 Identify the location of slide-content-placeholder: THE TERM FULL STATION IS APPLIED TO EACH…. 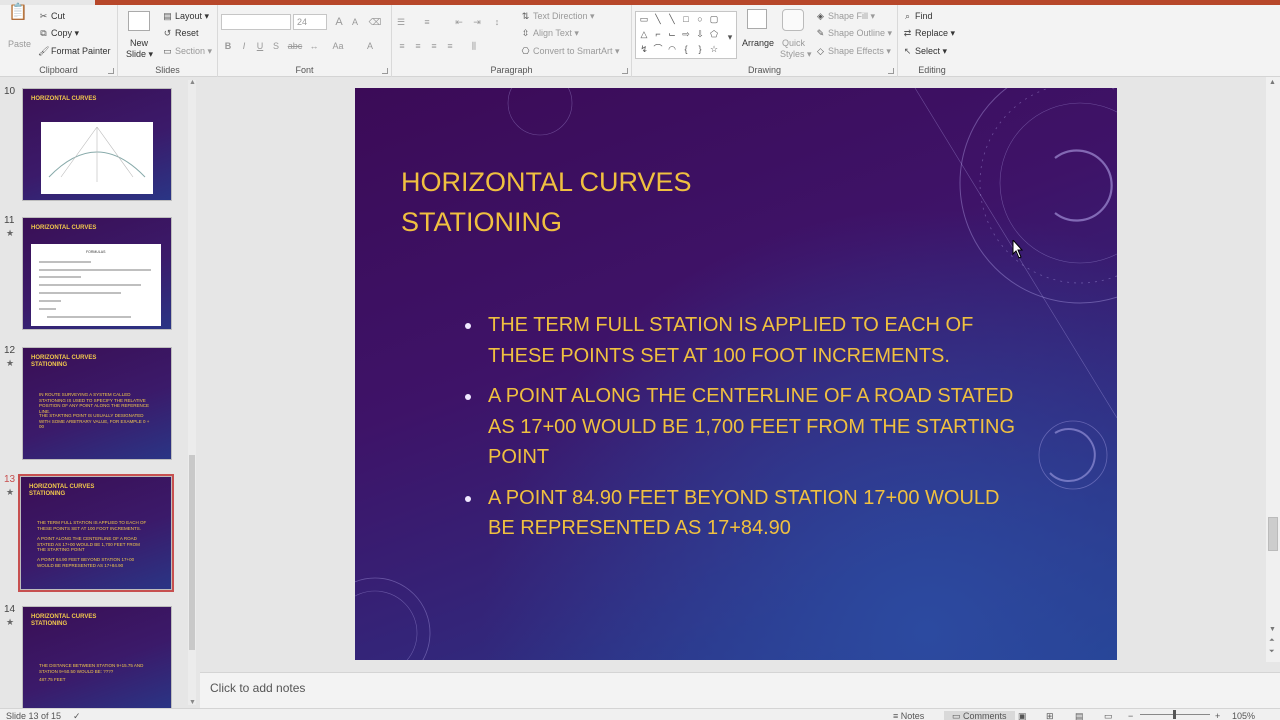
(743, 432).